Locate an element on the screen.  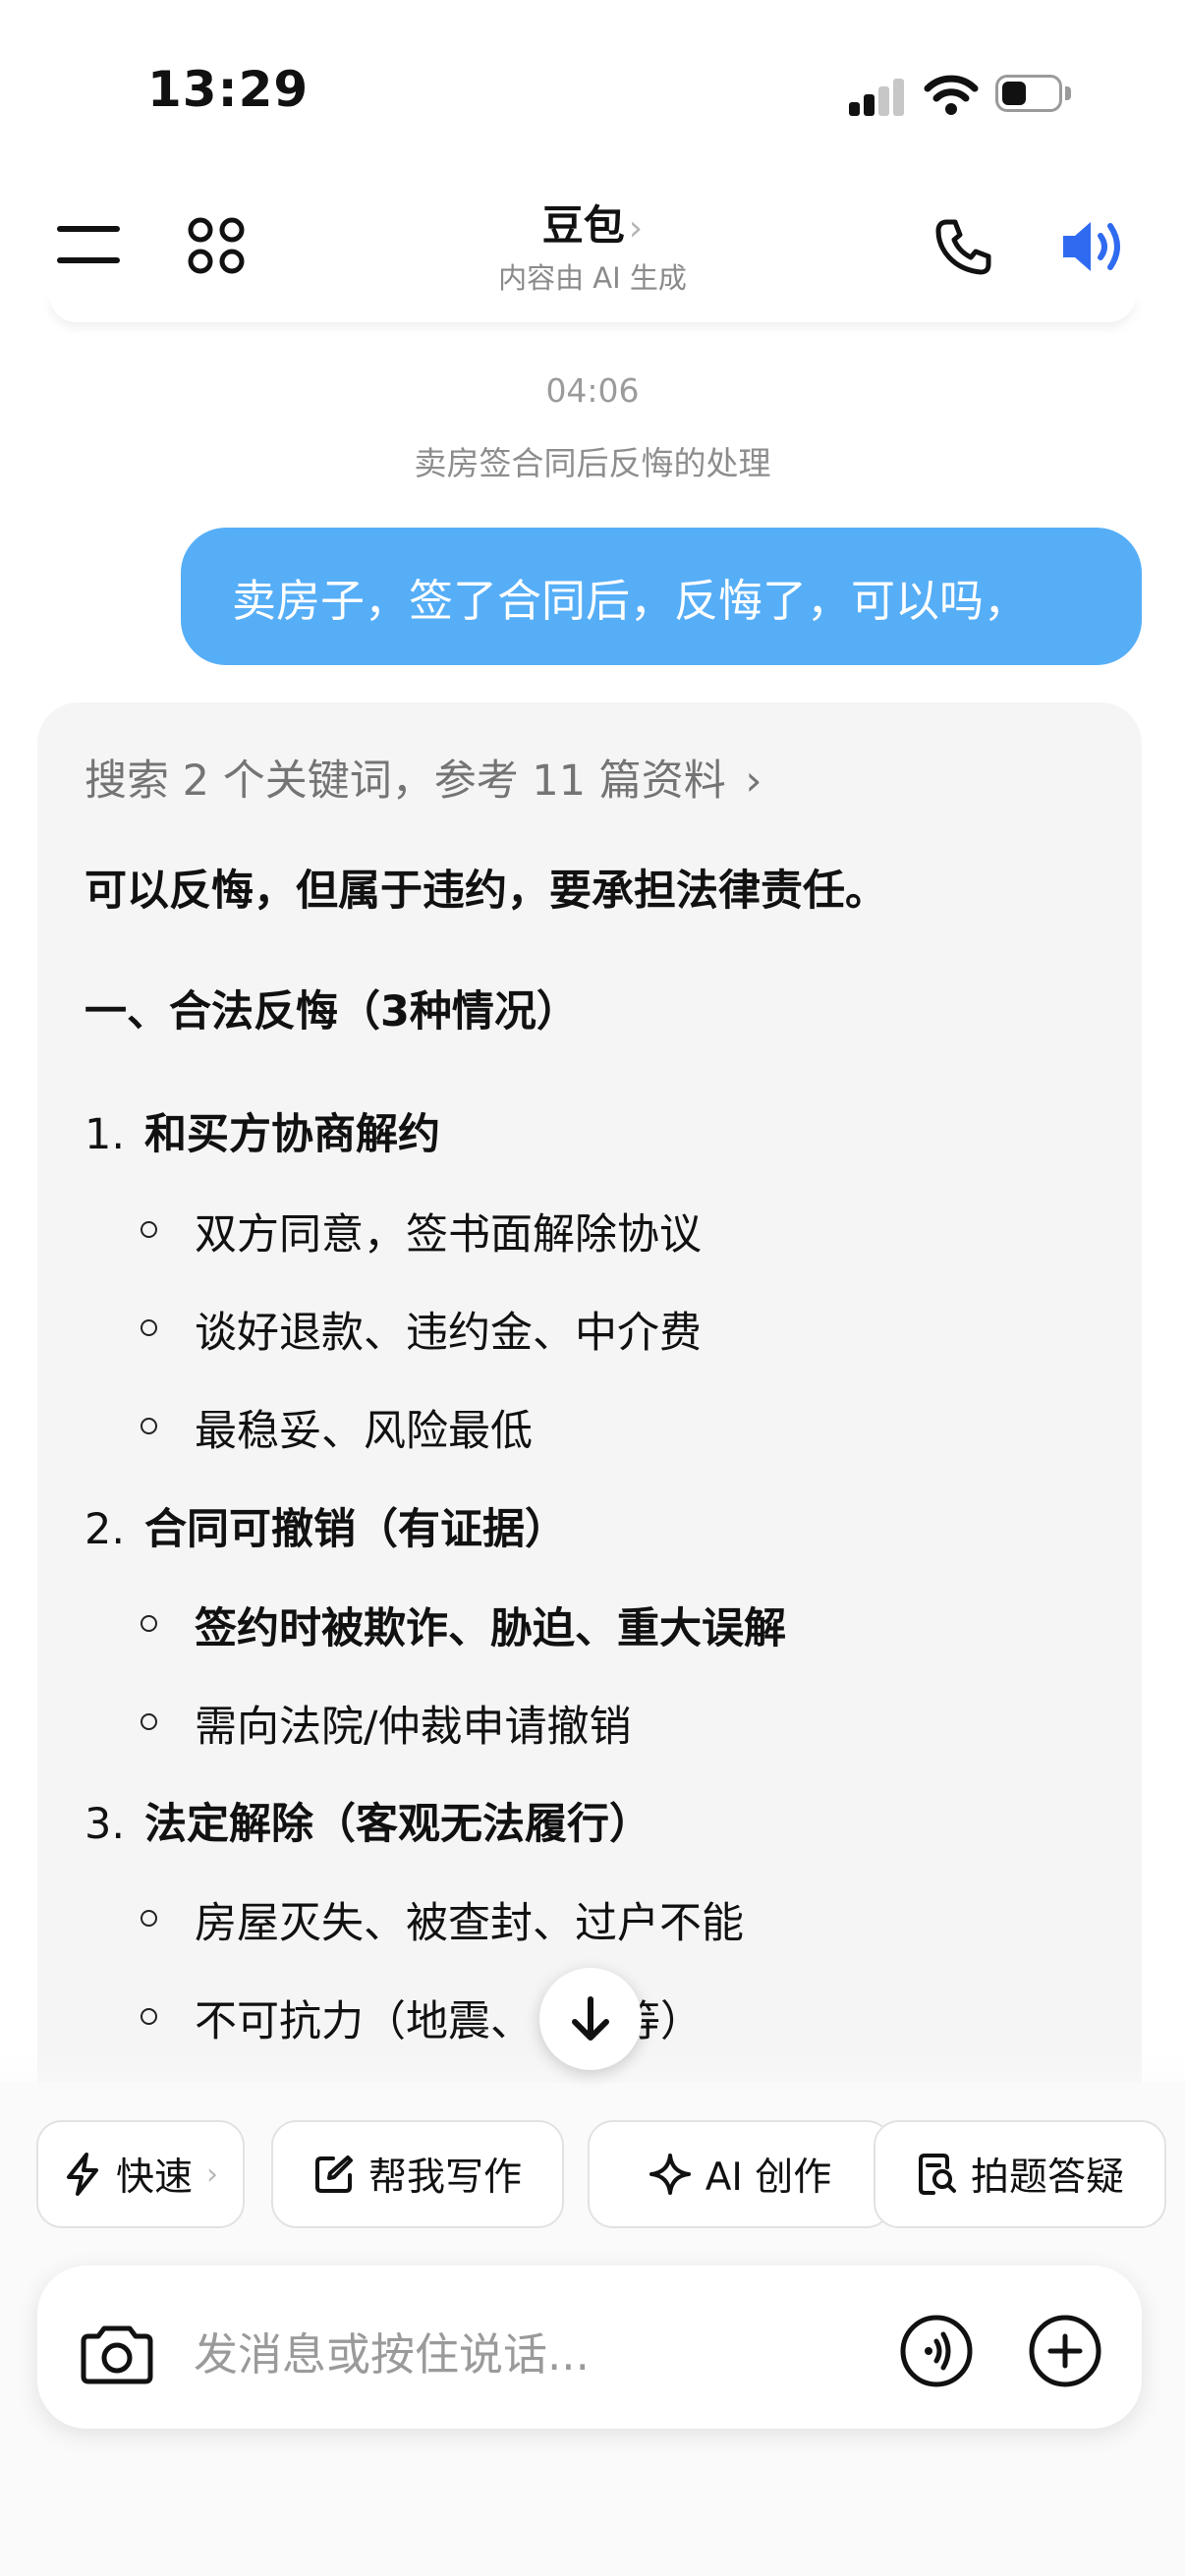
search-summary-link: 搜索 2 个关键词，参考 11 篇资料 › is located at coordinates (424, 777).